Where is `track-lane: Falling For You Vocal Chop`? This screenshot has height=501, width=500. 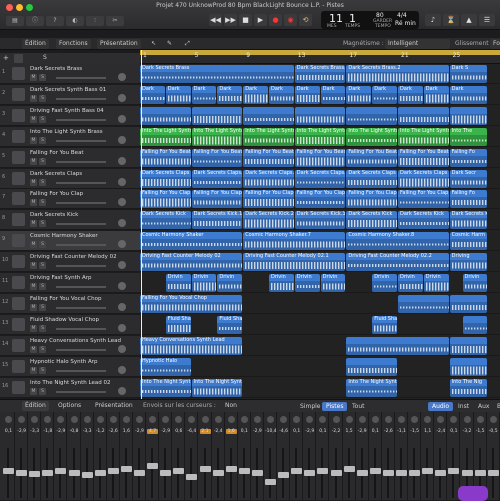 track-lane: Falling For You Vocal Chop is located at coordinates (320, 304).